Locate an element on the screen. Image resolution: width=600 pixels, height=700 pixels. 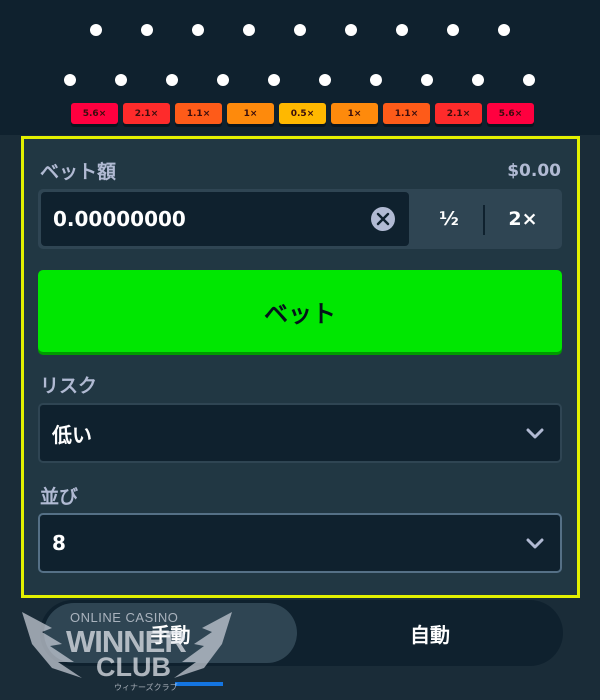
risk-label: リスク is located at coordinates (69, 386).